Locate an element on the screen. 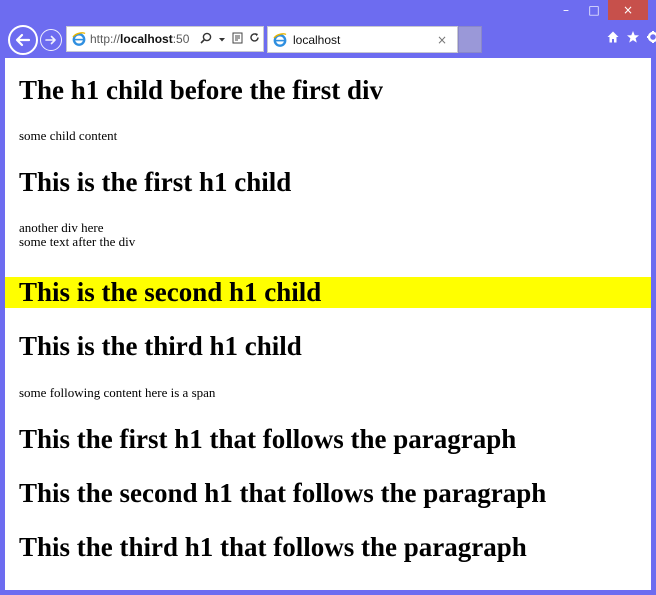 The image size is (656, 595). second-h1-child-highlighted: This is the second h1 child is located at coordinates (328, 292).